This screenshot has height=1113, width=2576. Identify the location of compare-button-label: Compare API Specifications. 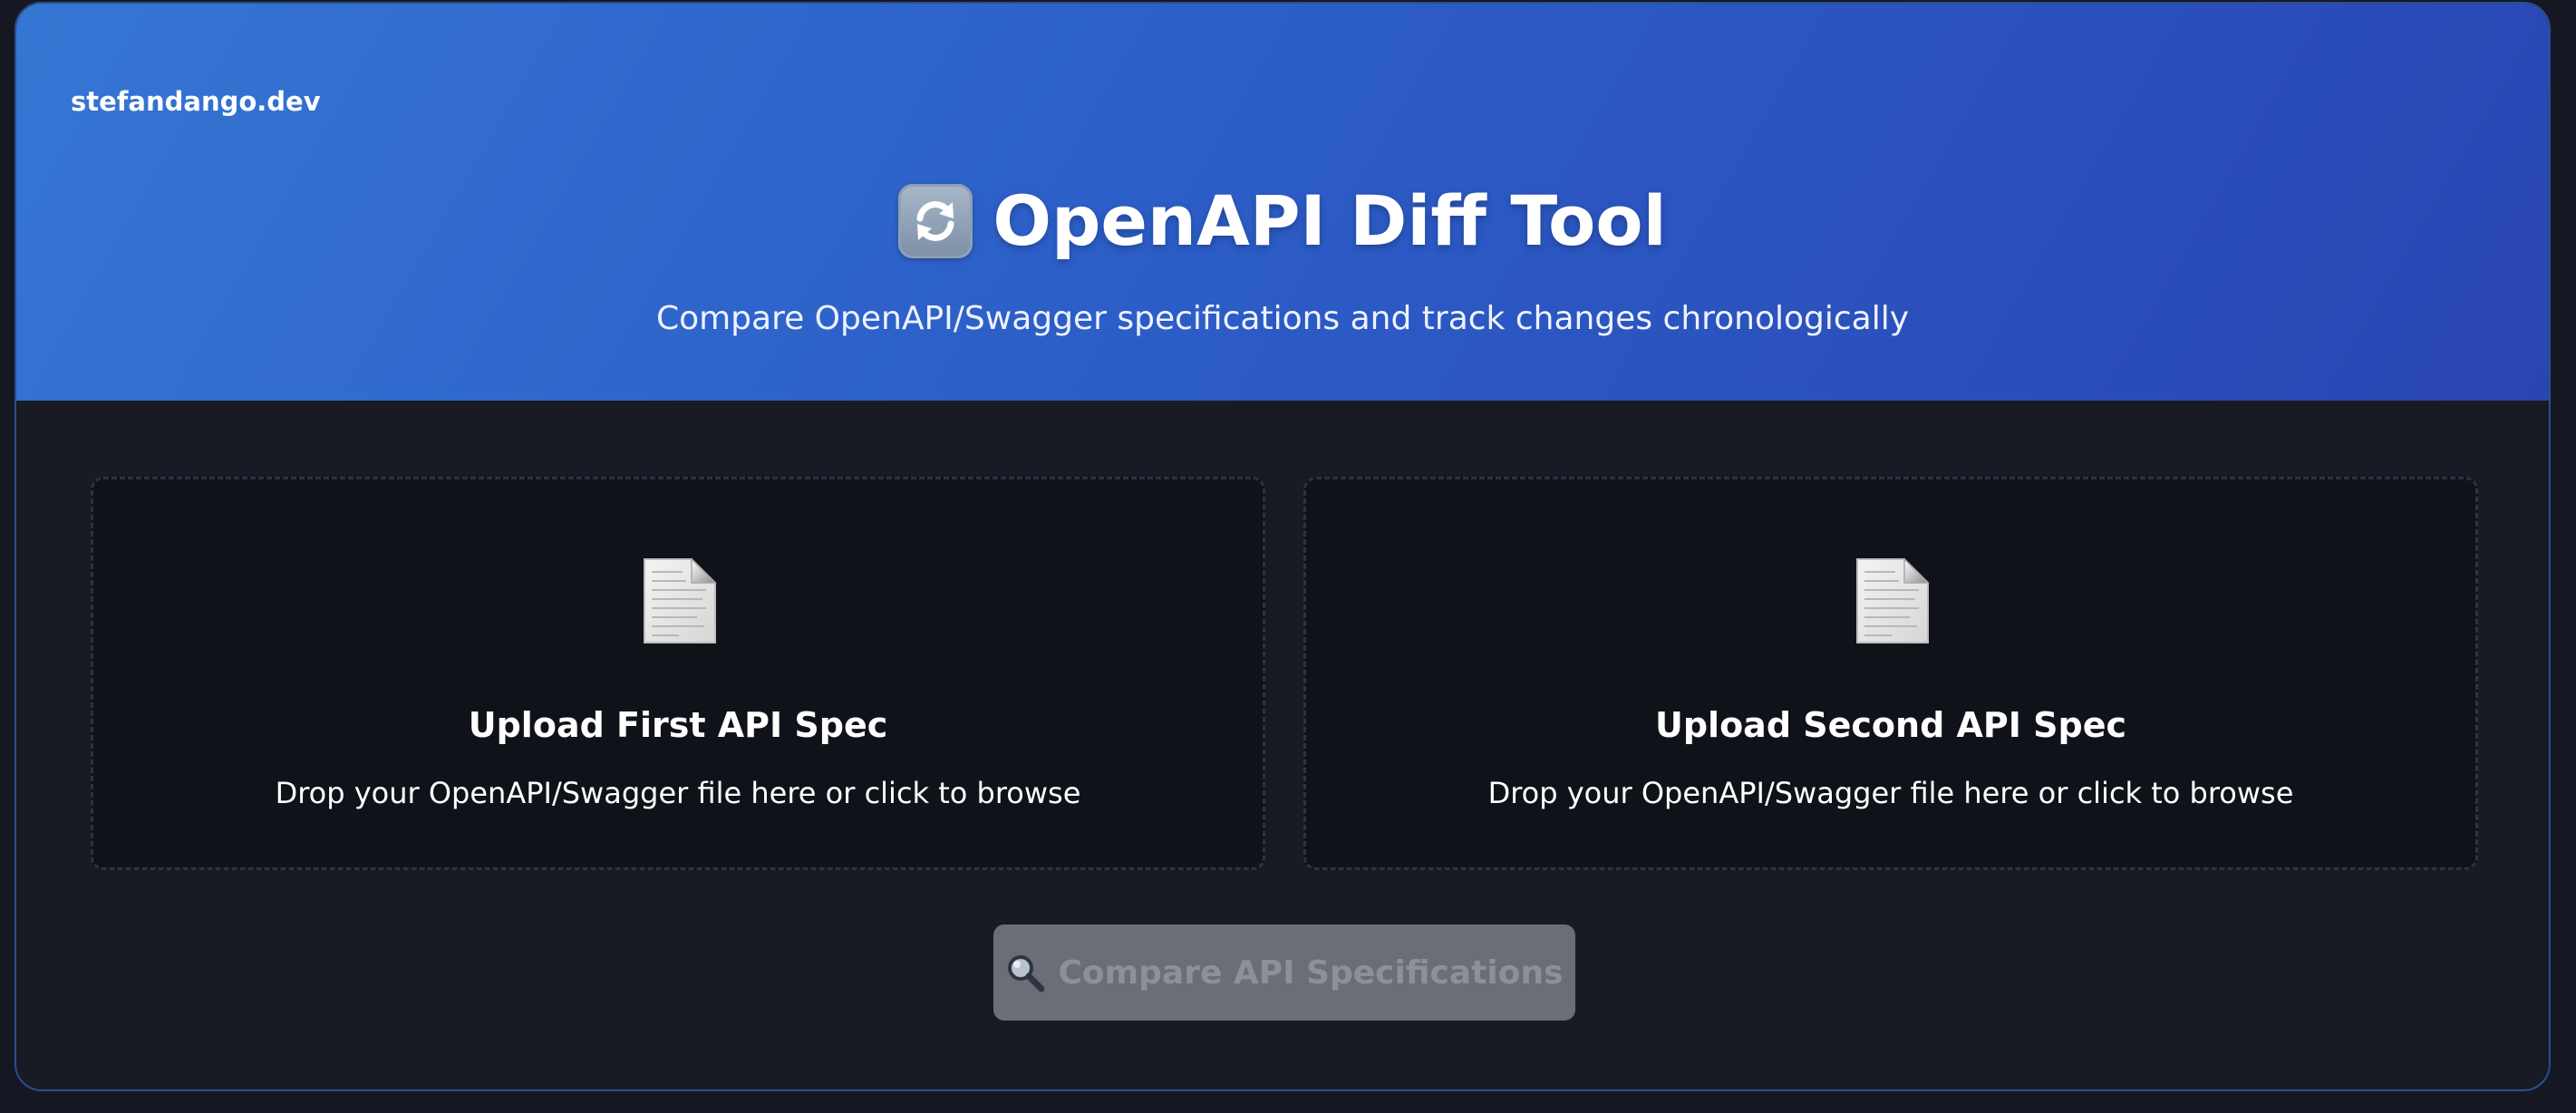
(1311, 972).